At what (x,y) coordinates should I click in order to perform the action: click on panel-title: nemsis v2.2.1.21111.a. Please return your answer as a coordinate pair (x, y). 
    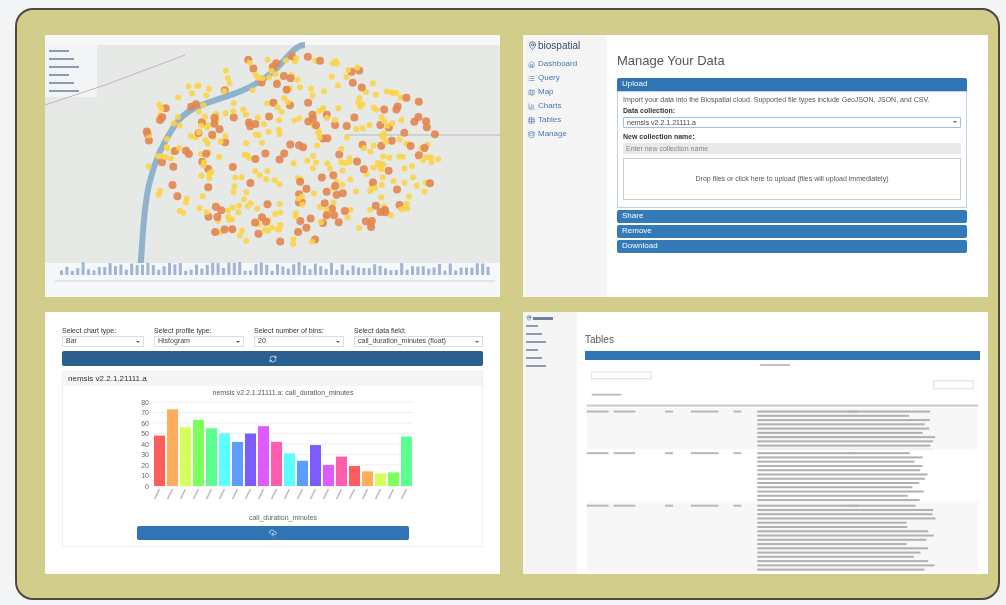
    Looking at the image, I should click on (272, 379).